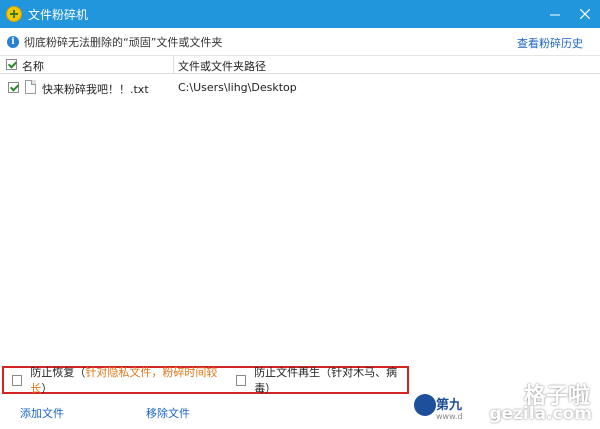 This screenshot has width=600, height=429. What do you see at coordinates (222, 66) in the screenshot?
I see `column-header-path: 文件或文件夹路径` at bounding box center [222, 66].